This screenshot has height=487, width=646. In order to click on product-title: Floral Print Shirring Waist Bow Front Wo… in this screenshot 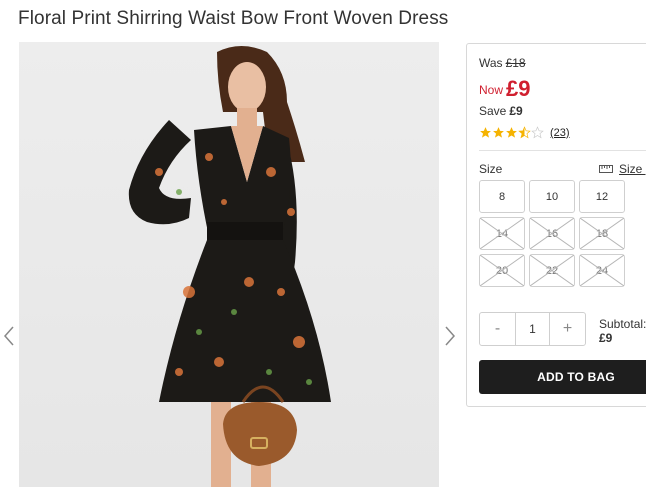, I will do `click(233, 18)`.